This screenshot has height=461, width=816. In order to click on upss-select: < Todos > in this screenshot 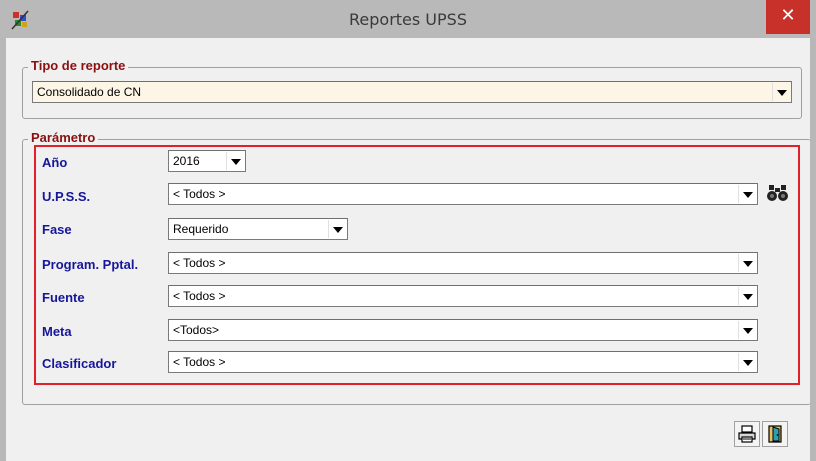, I will do `click(463, 194)`.